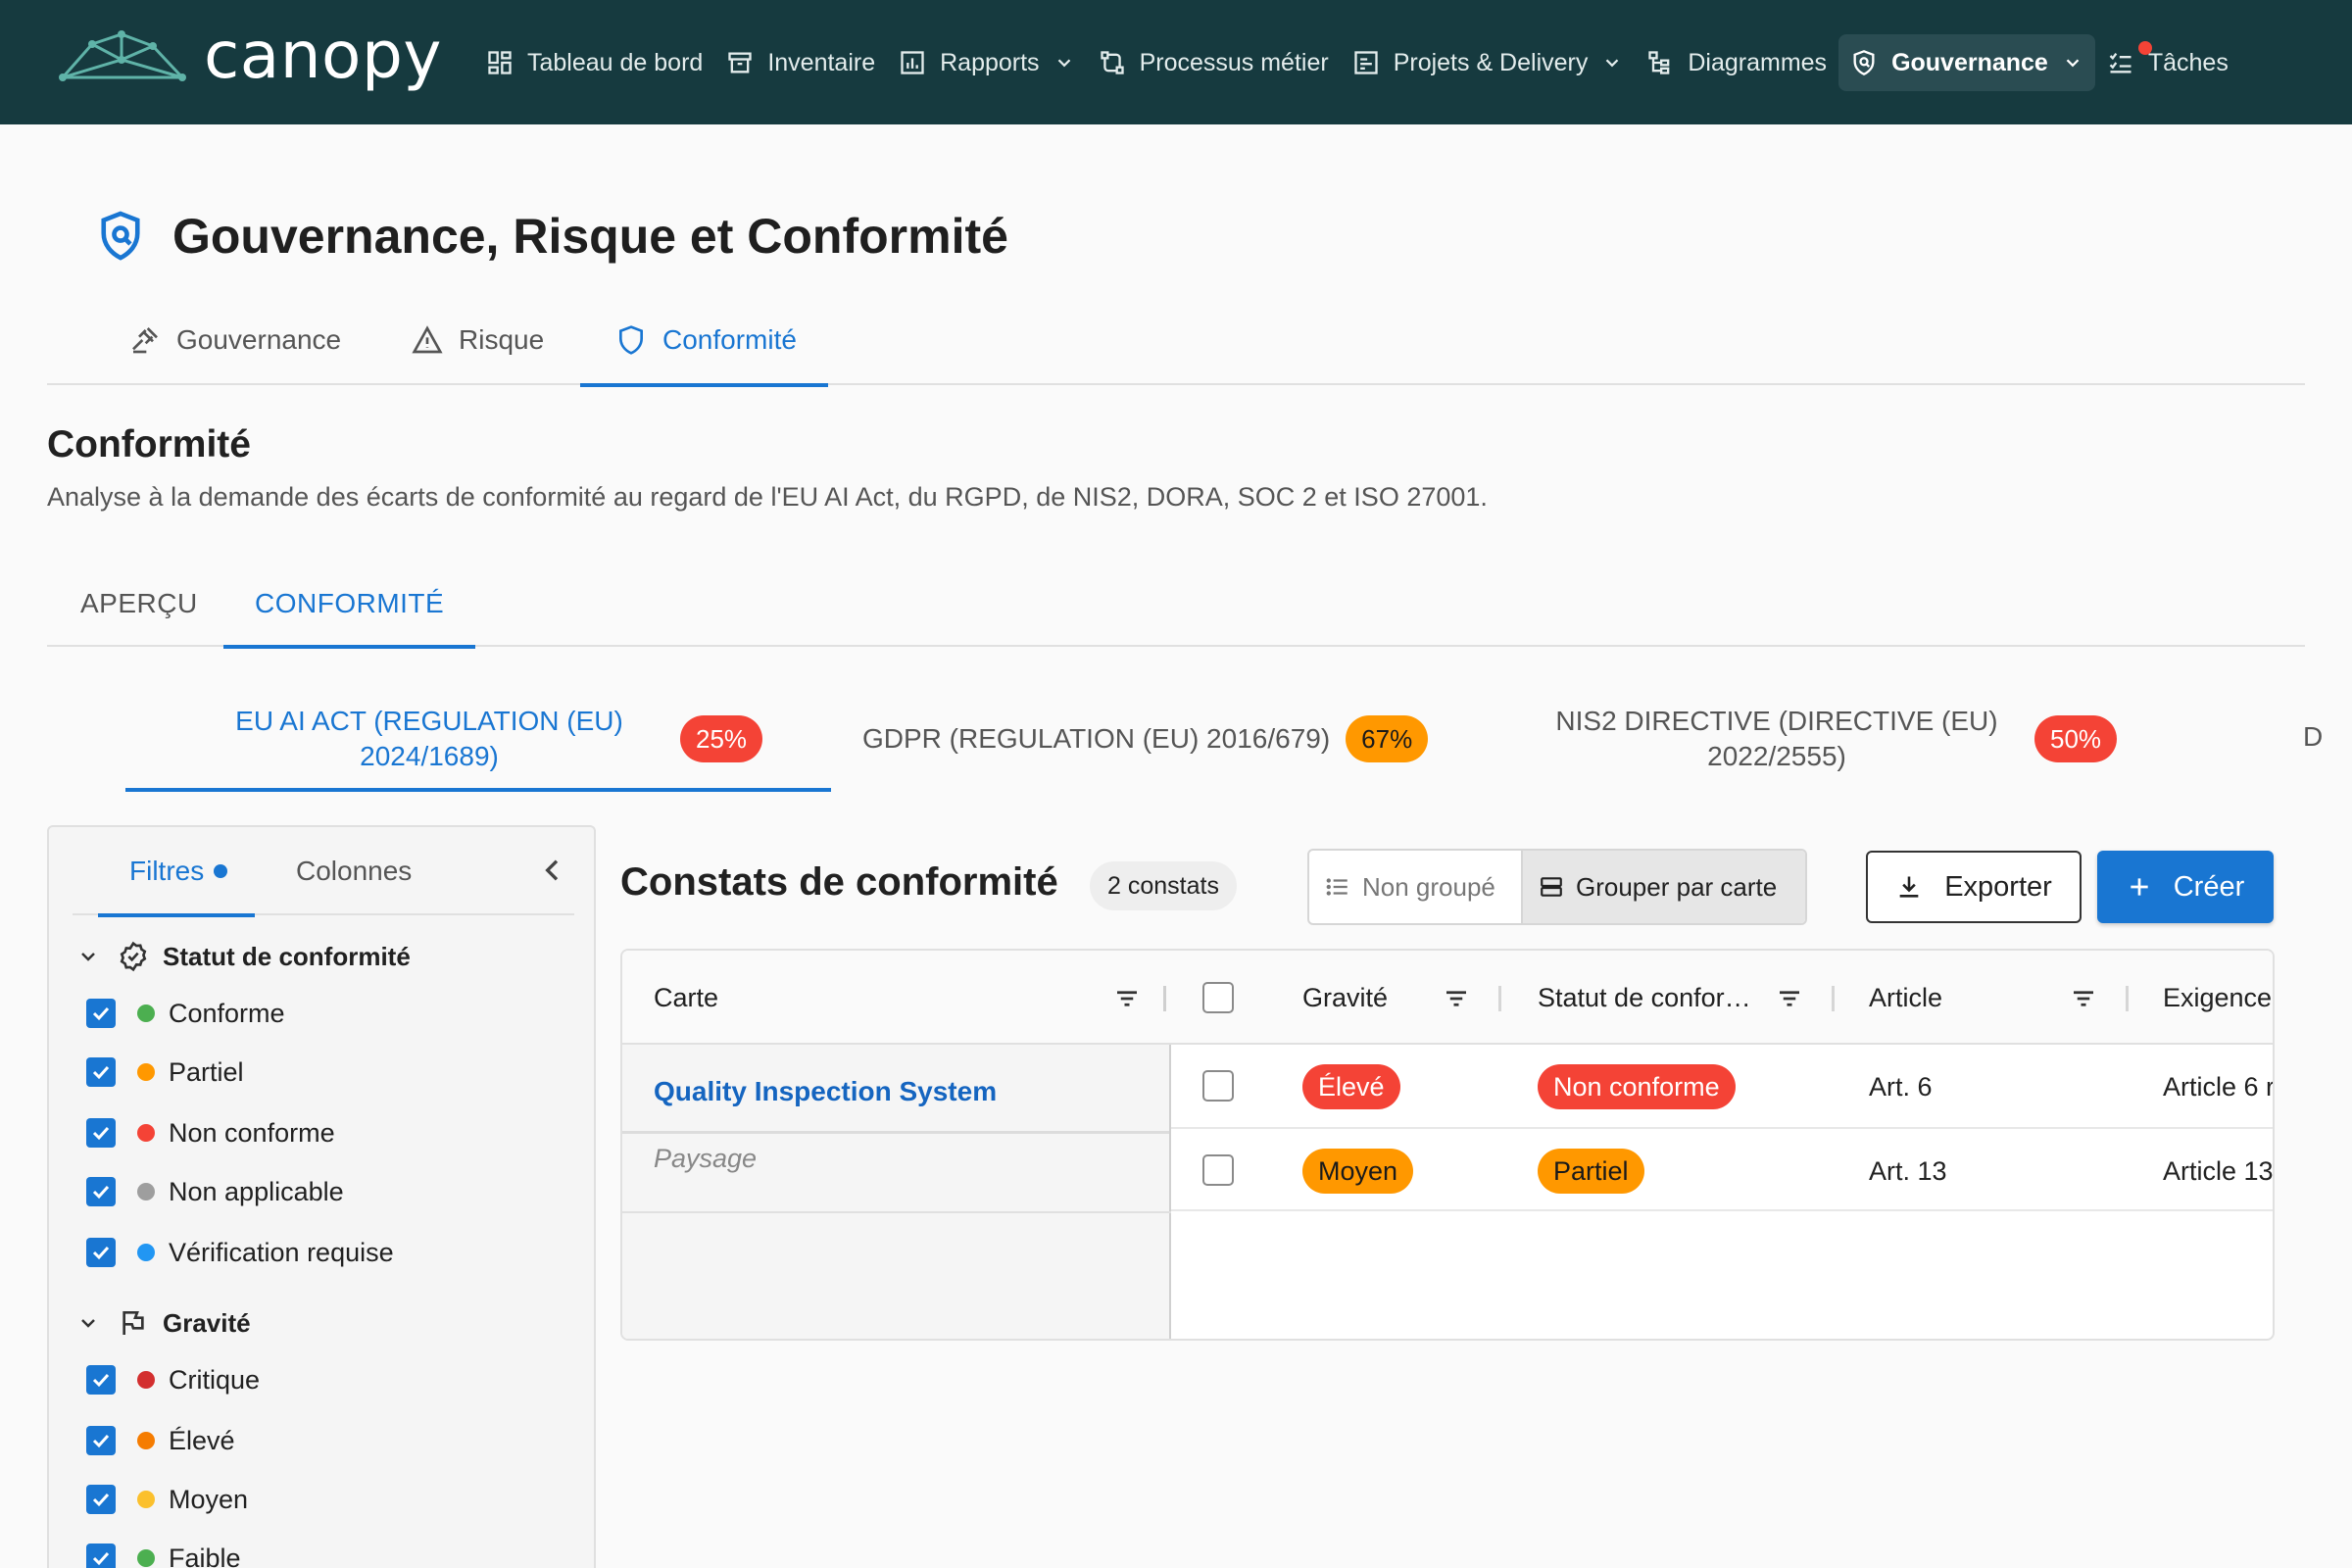  I want to click on nav-gouvernance: Gouvernance, so click(1966, 62).